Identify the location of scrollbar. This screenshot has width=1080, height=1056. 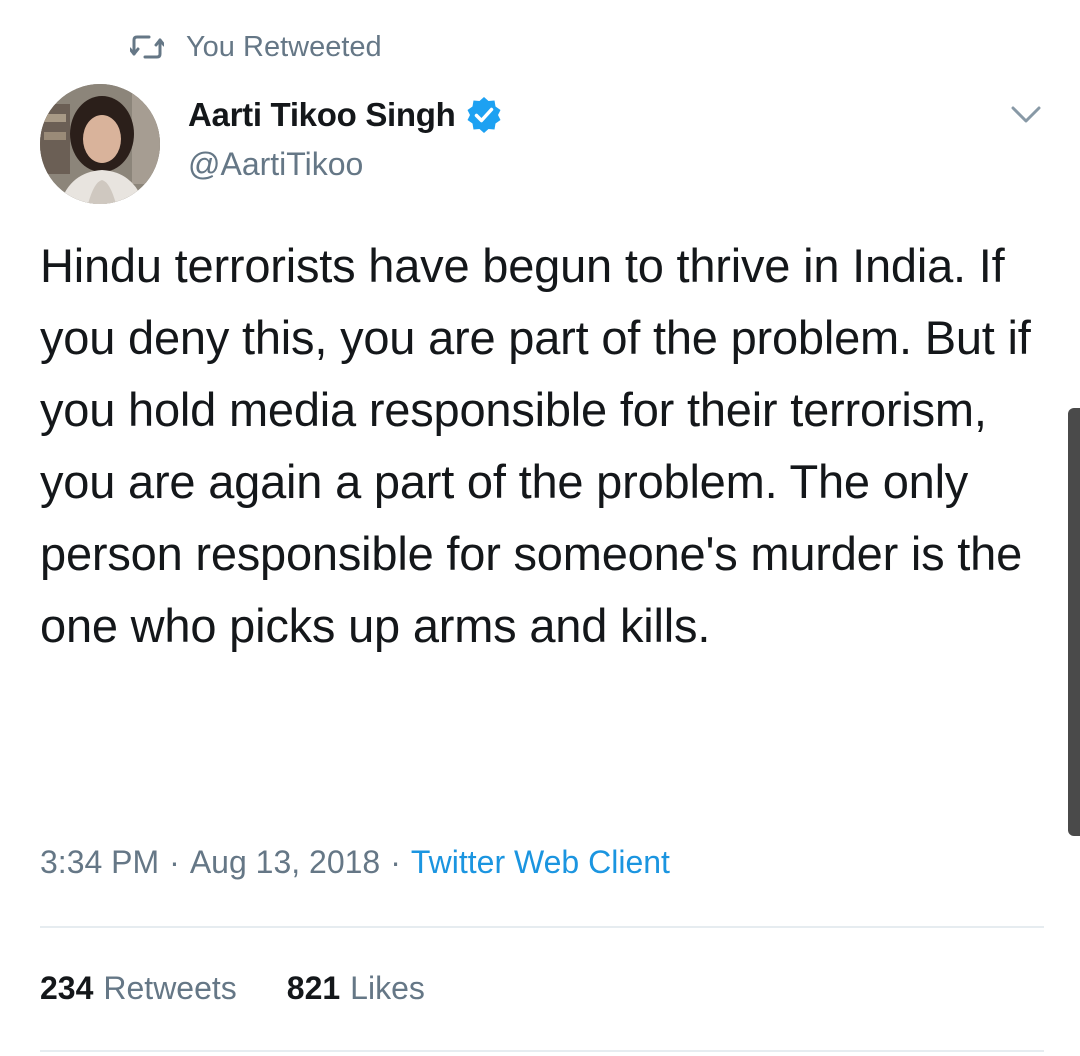
(1074, 622).